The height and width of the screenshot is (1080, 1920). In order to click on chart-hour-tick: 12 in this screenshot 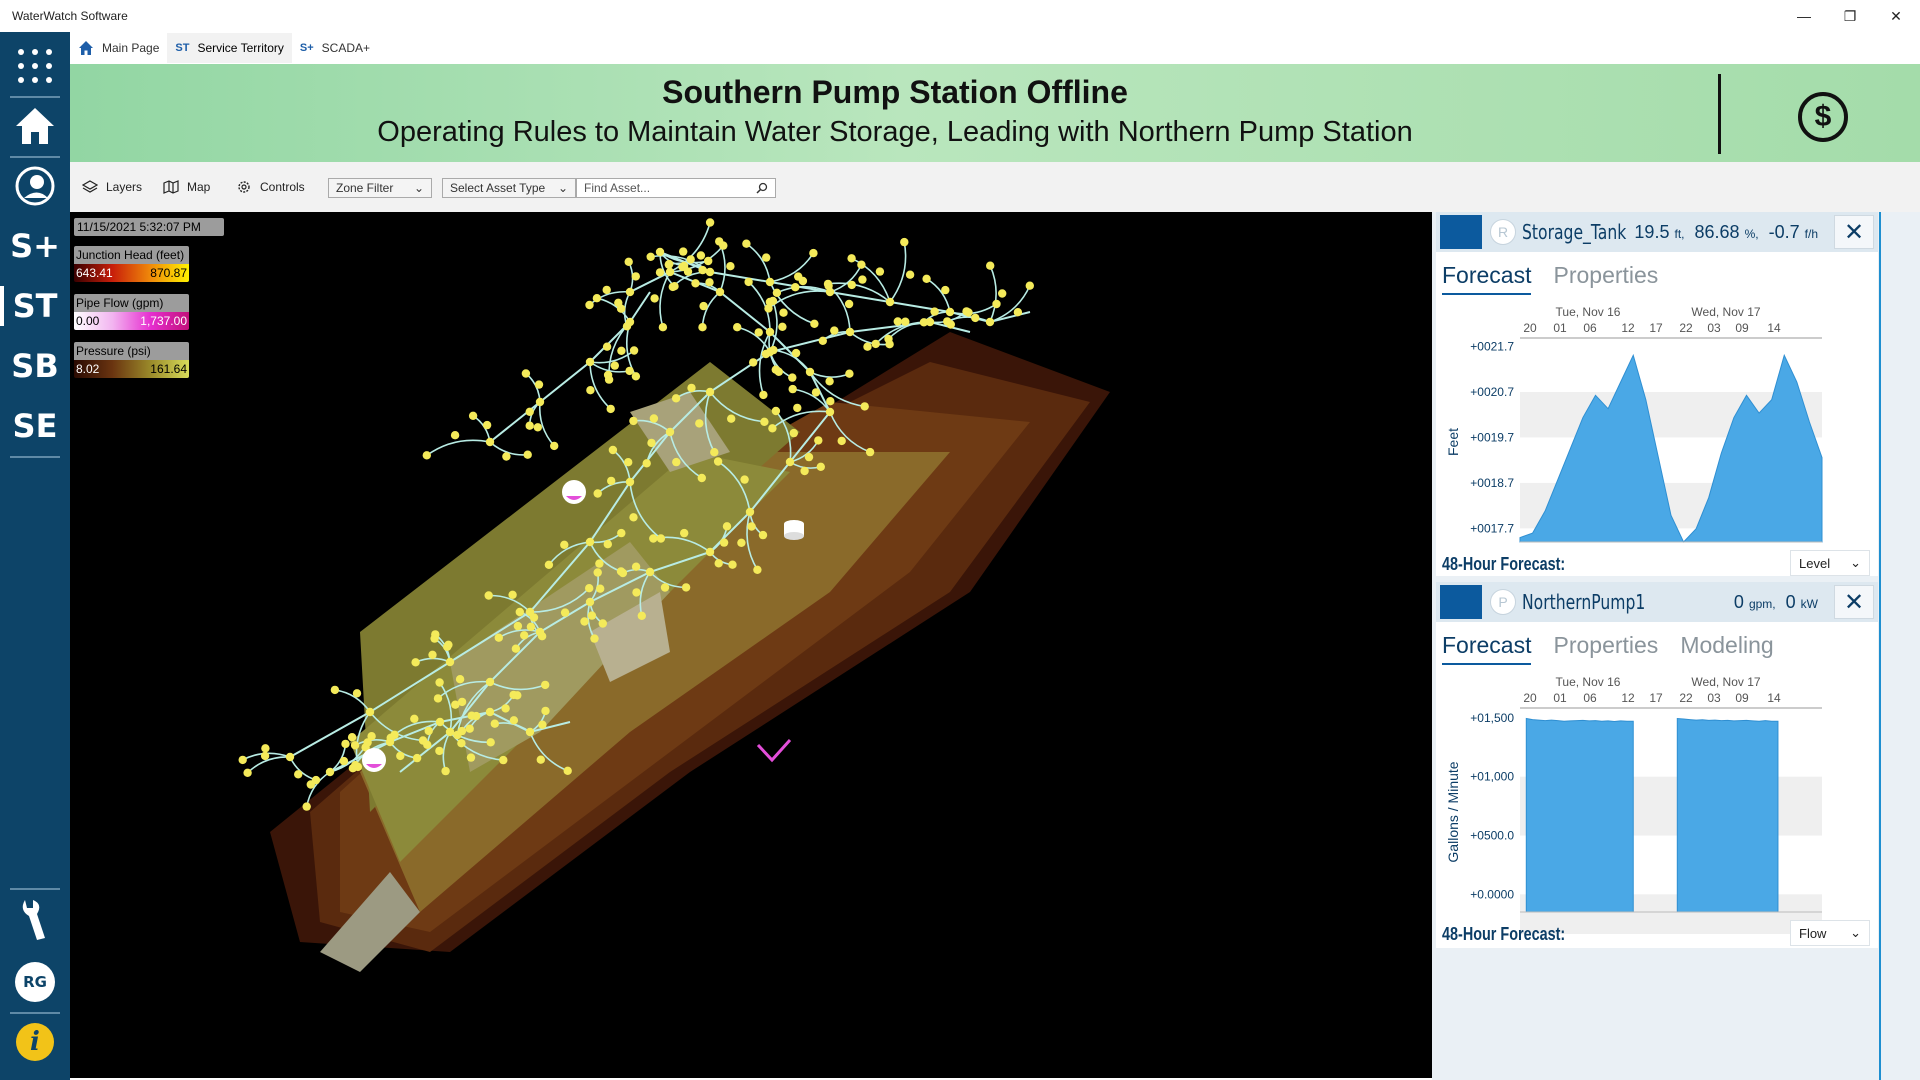, I will do `click(1628, 328)`.